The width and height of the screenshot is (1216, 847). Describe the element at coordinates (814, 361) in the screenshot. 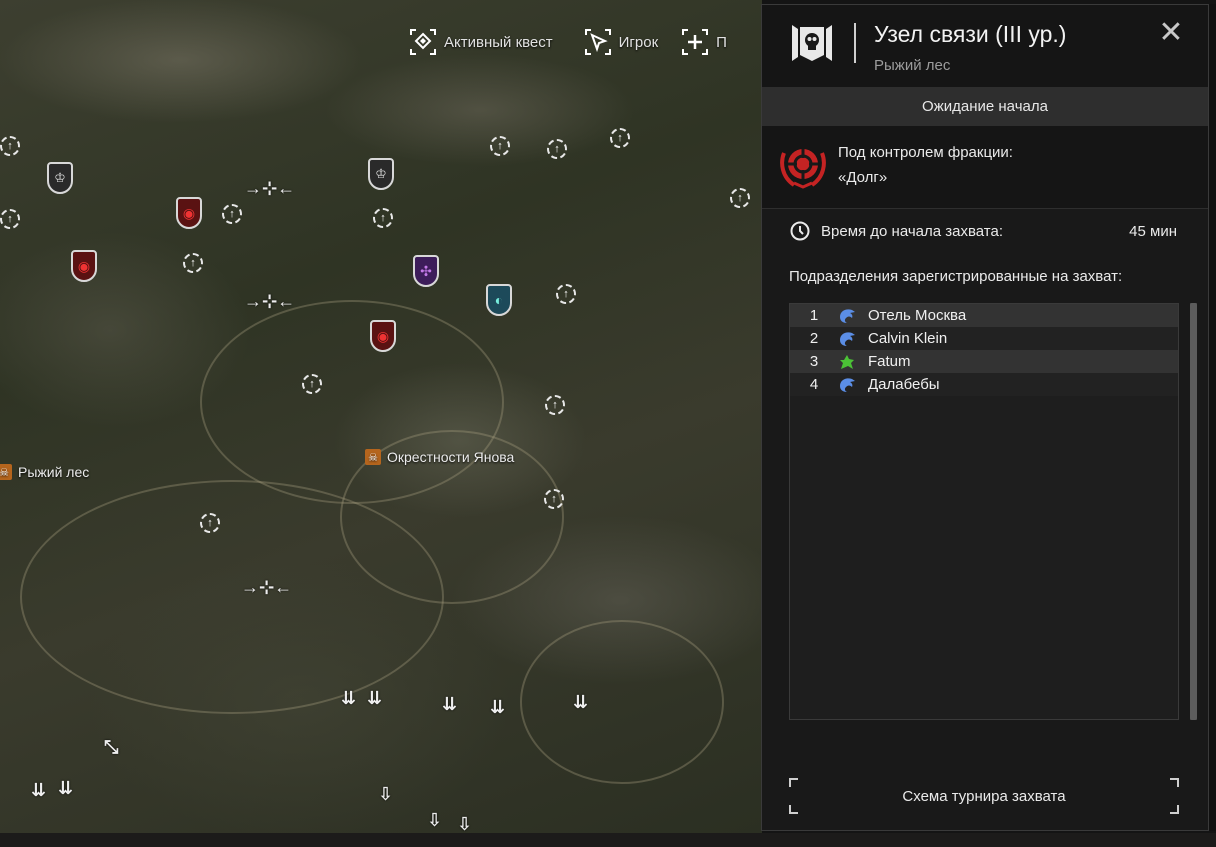

I see `unit-rank: 3` at that location.